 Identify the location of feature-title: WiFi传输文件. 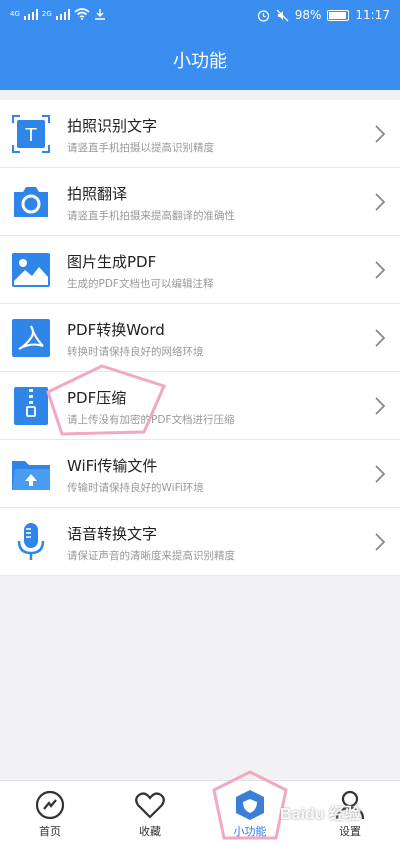
(112, 466).